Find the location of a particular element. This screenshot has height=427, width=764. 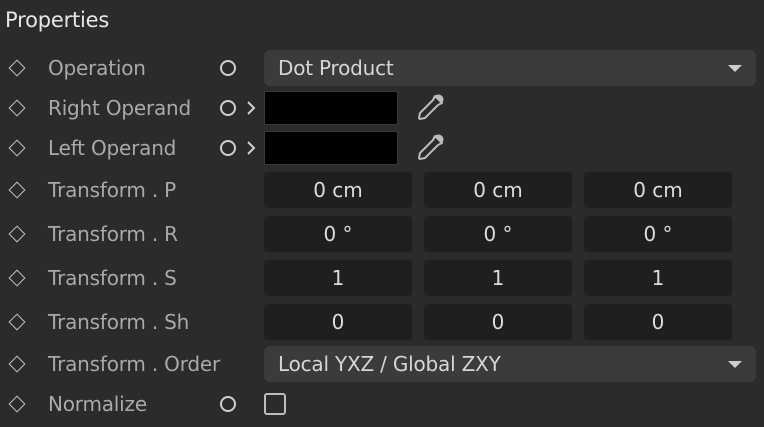

transform-r-y-field: 0 ° is located at coordinates (498, 234).